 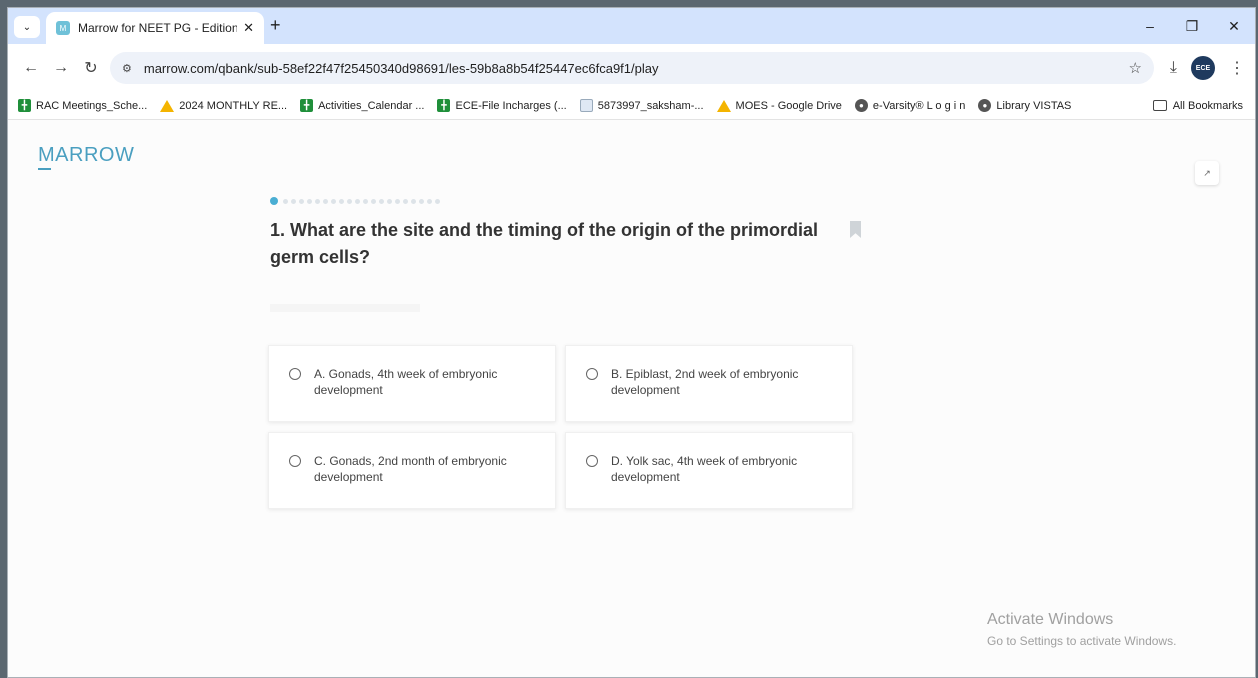 I want to click on faint-placeholder, so click(x=345, y=308).